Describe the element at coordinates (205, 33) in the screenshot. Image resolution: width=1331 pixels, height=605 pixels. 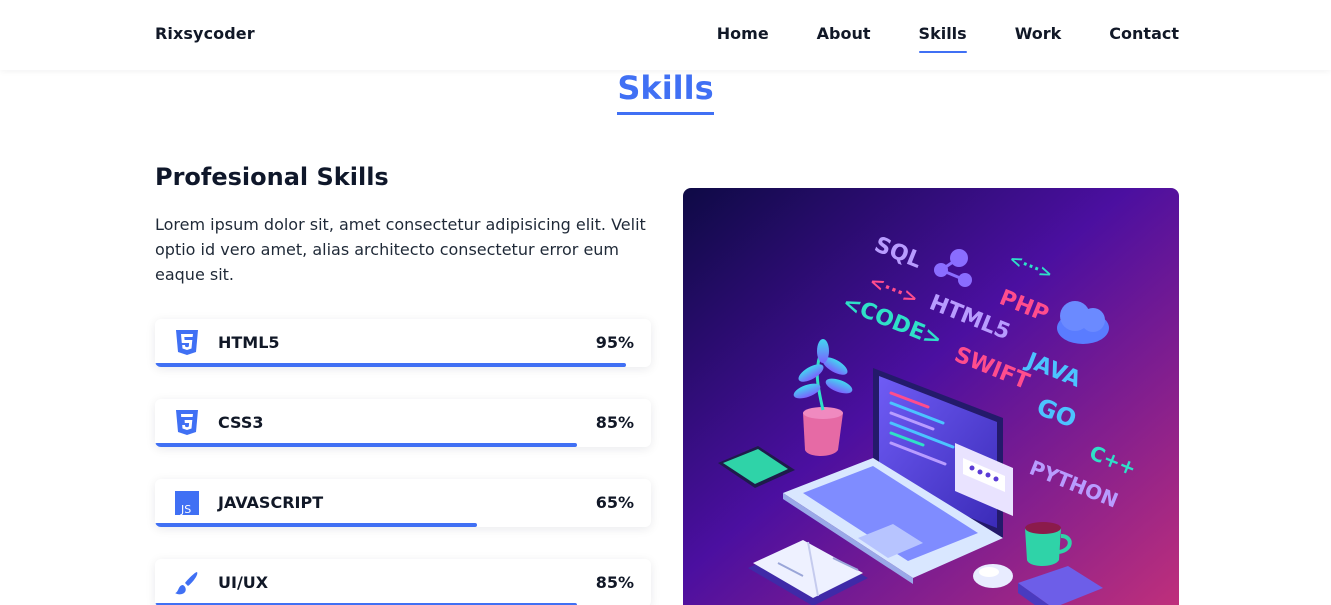
I see `brand-logo: Rixsycoder` at that location.